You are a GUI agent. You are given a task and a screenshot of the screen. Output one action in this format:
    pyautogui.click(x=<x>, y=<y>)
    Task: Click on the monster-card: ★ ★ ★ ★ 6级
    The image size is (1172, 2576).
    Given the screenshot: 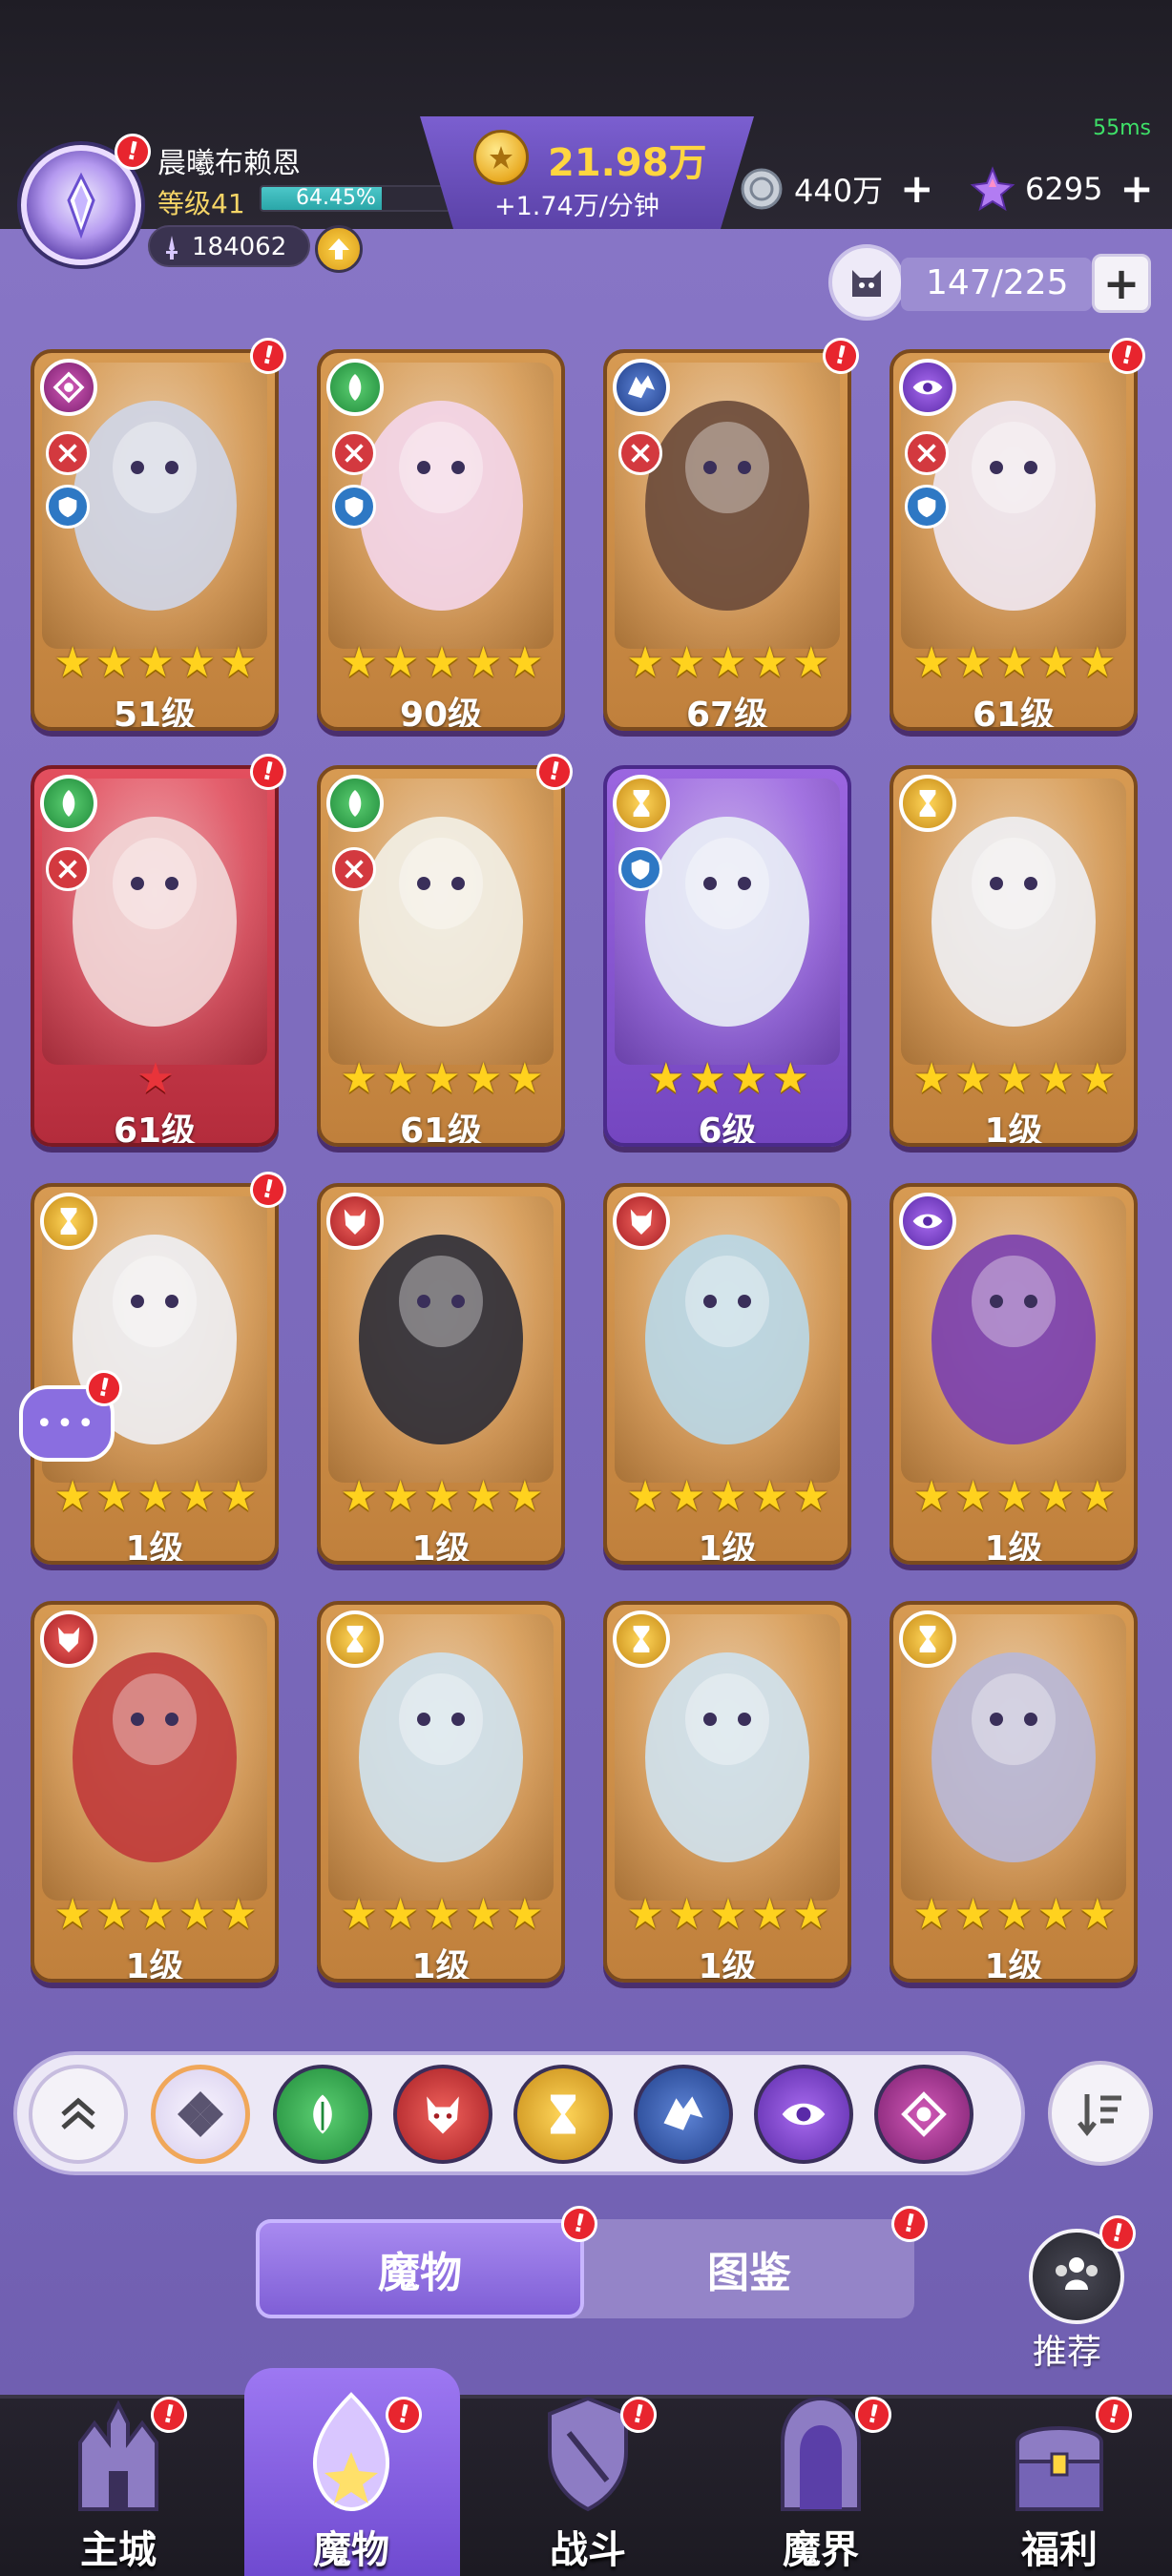 What is the action you would take?
    pyautogui.click(x=727, y=956)
    